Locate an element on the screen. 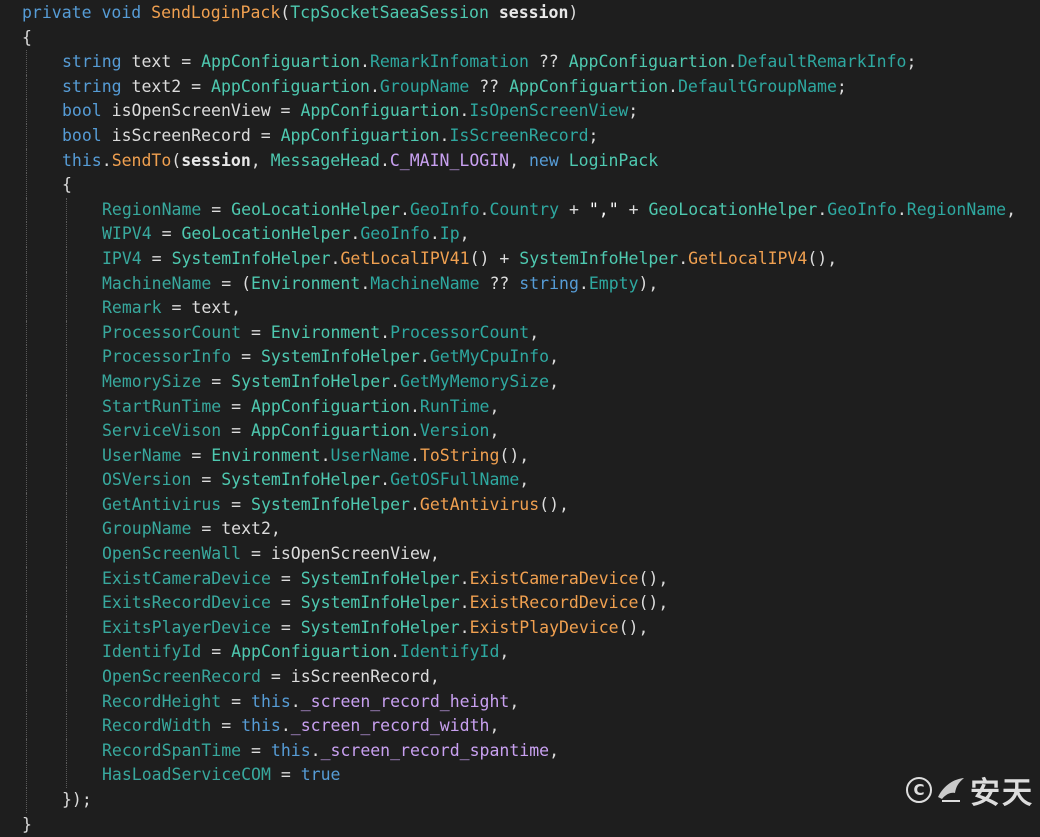 This screenshot has height=837, width=1040. code-token: _screen_record_height is located at coordinates (405, 701).